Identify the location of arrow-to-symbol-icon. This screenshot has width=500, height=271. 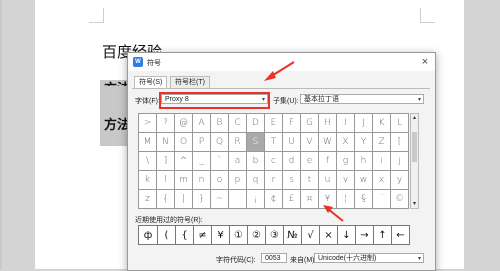
(333, 213).